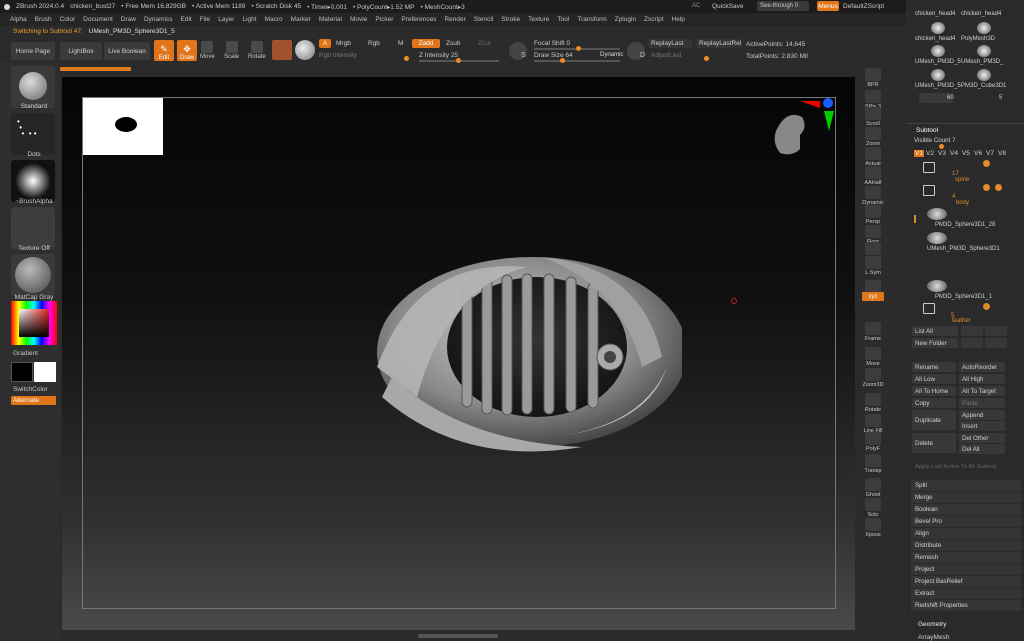  I want to click on menu-transform: Transform, so click(591, 19).